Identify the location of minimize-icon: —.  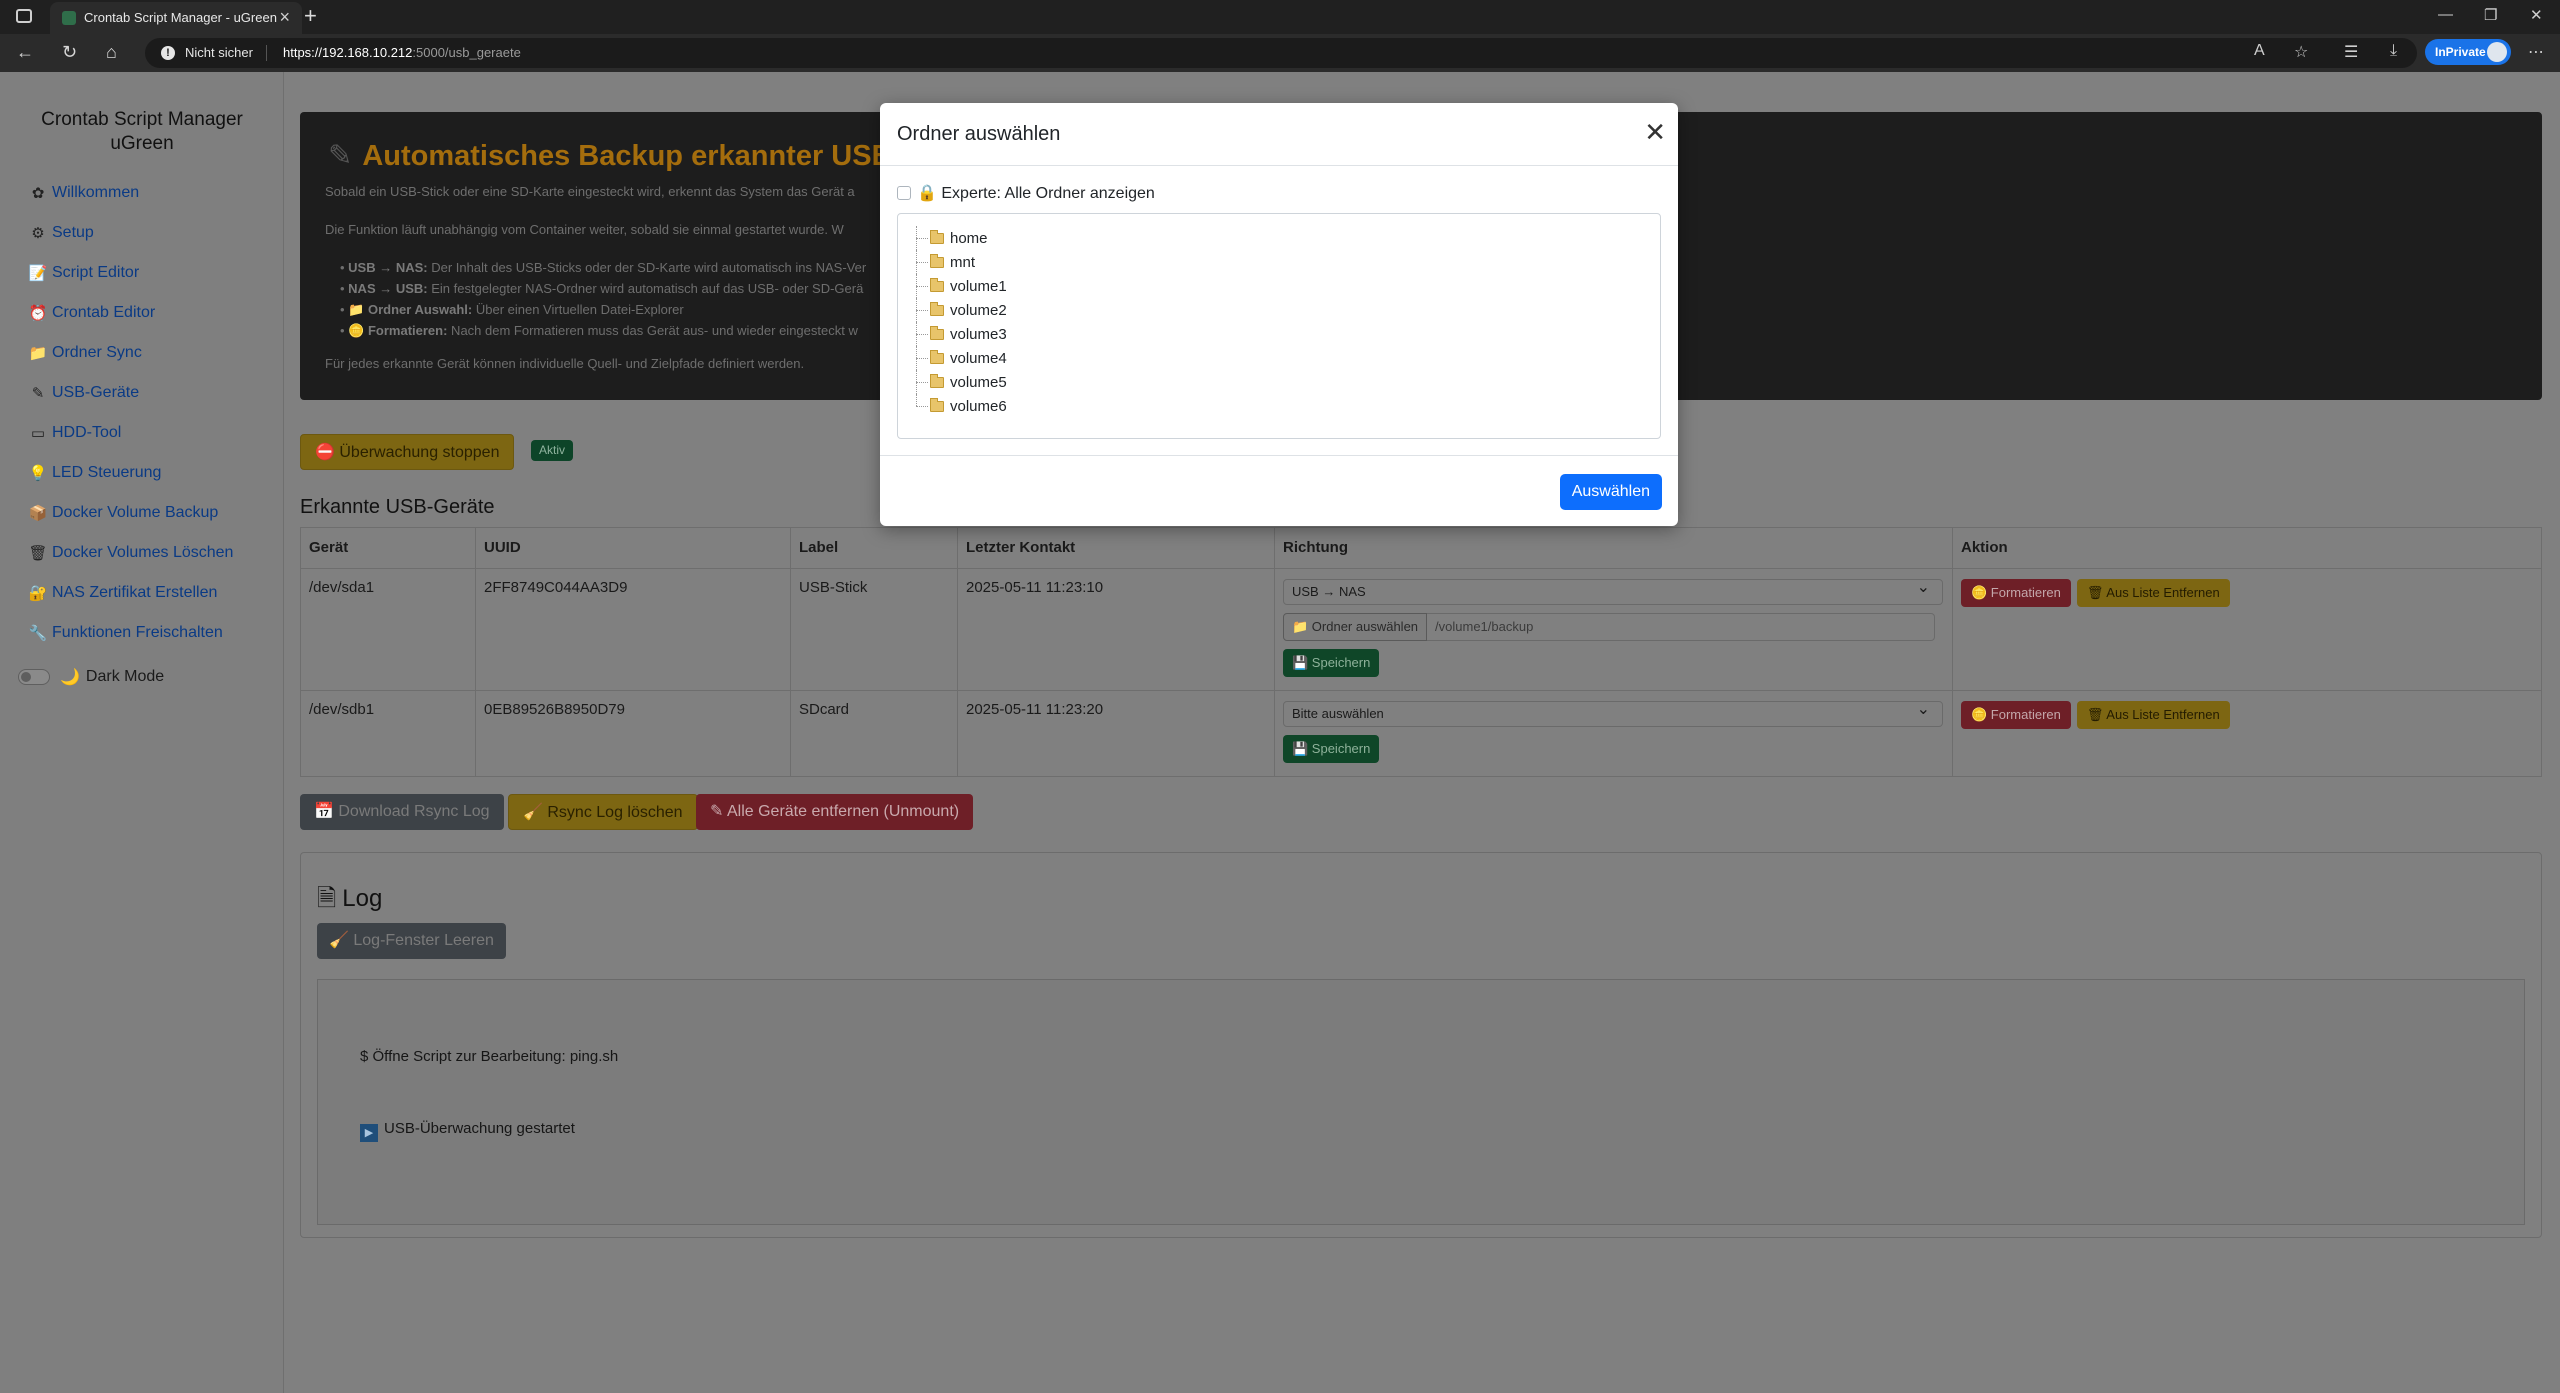
(2445, 14).